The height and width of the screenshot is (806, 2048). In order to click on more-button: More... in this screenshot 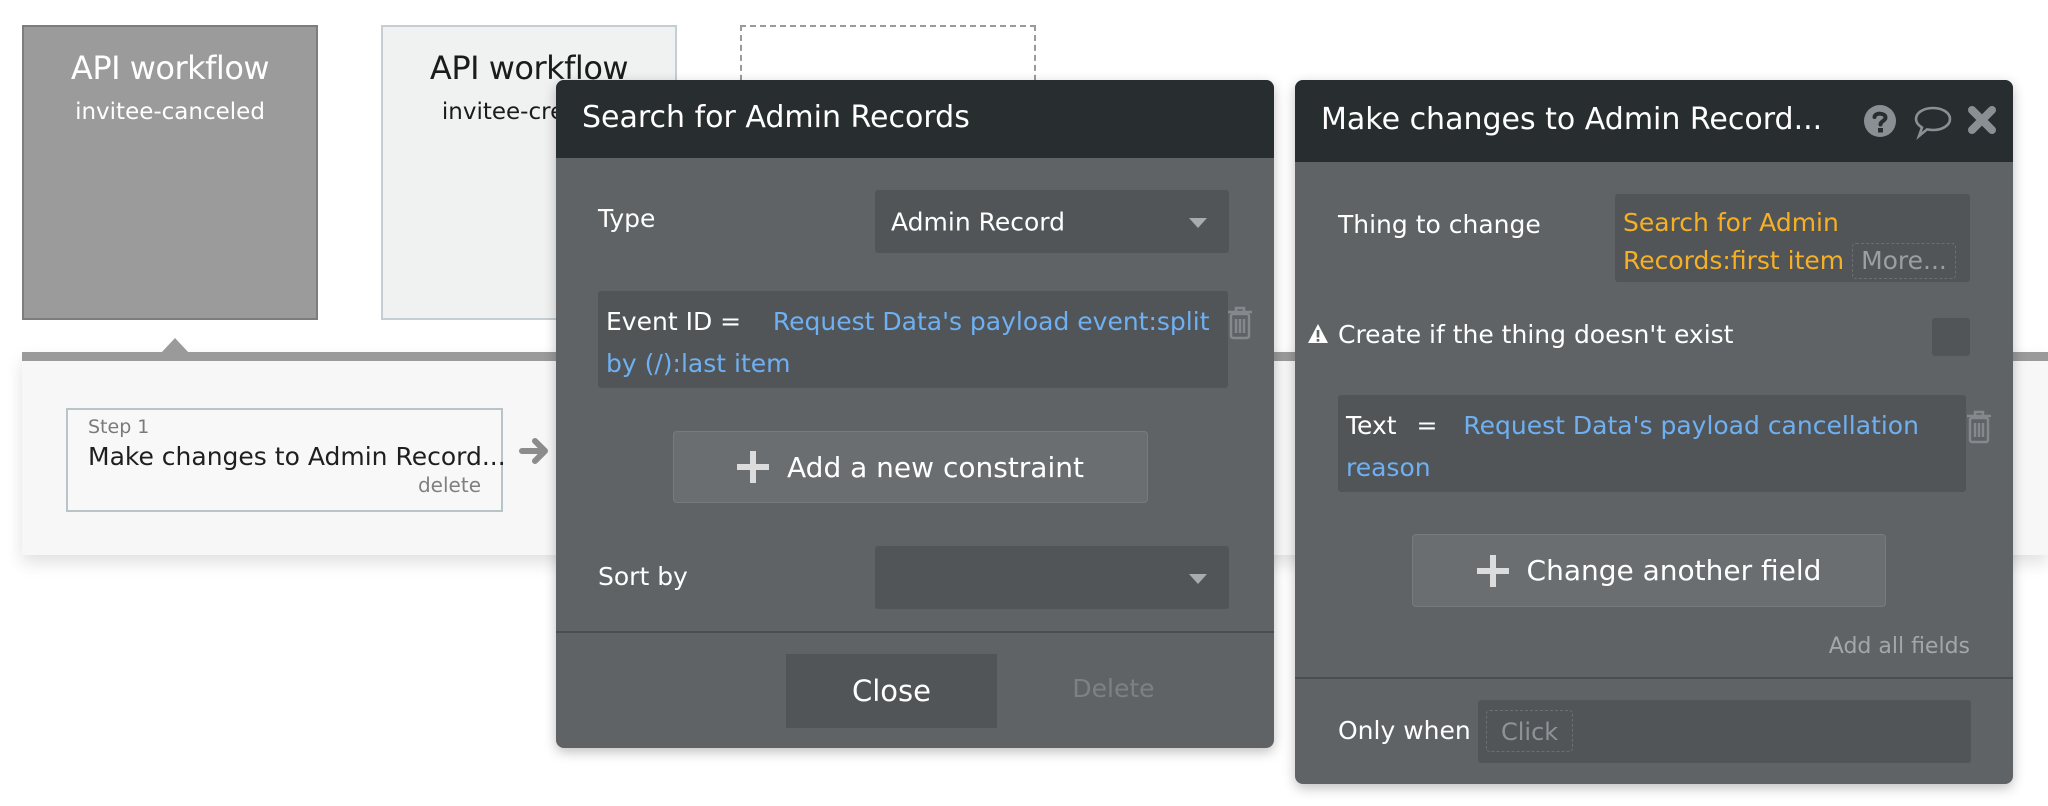, I will do `click(1904, 261)`.